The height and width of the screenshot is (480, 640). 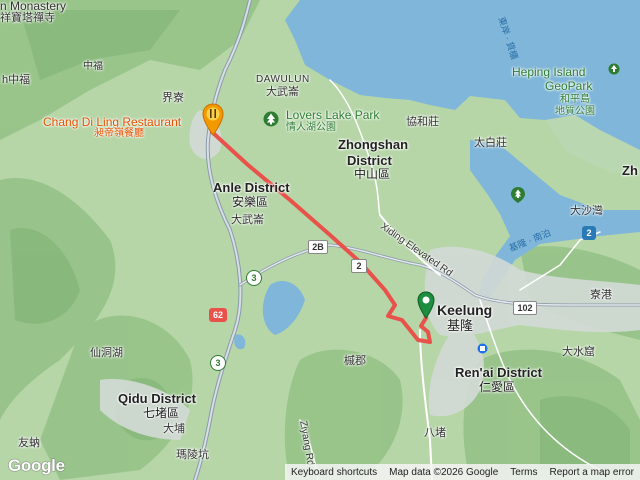 I want to click on malingkeng-label: 瑪陵坑, so click(x=192, y=455).